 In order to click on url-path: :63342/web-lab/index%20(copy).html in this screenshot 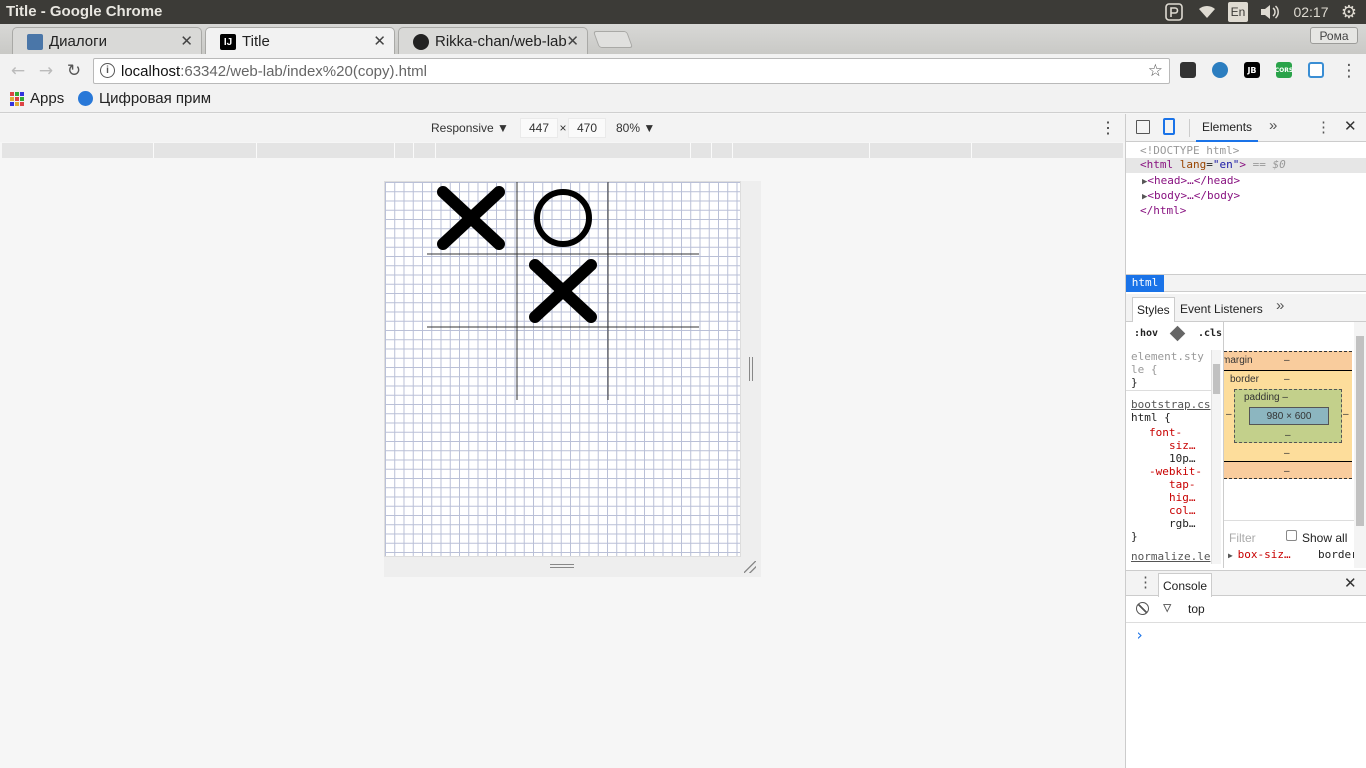, I will do `click(304, 71)`.